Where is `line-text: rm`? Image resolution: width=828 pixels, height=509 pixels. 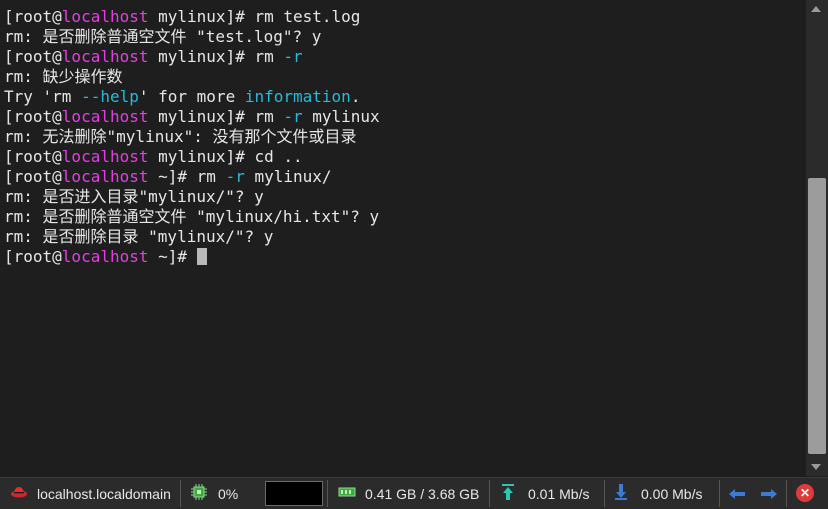 line-text: rm is located at coordinates (67, 96).